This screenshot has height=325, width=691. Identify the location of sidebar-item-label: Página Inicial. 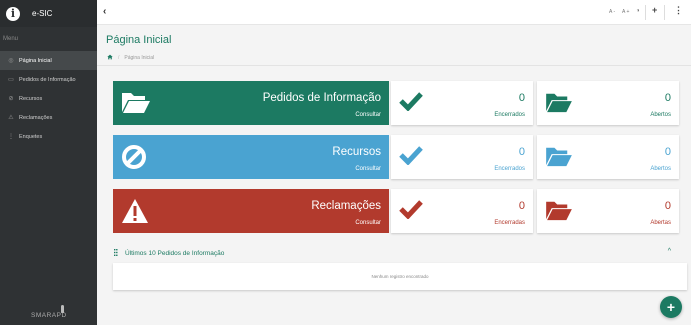
(35, 60).